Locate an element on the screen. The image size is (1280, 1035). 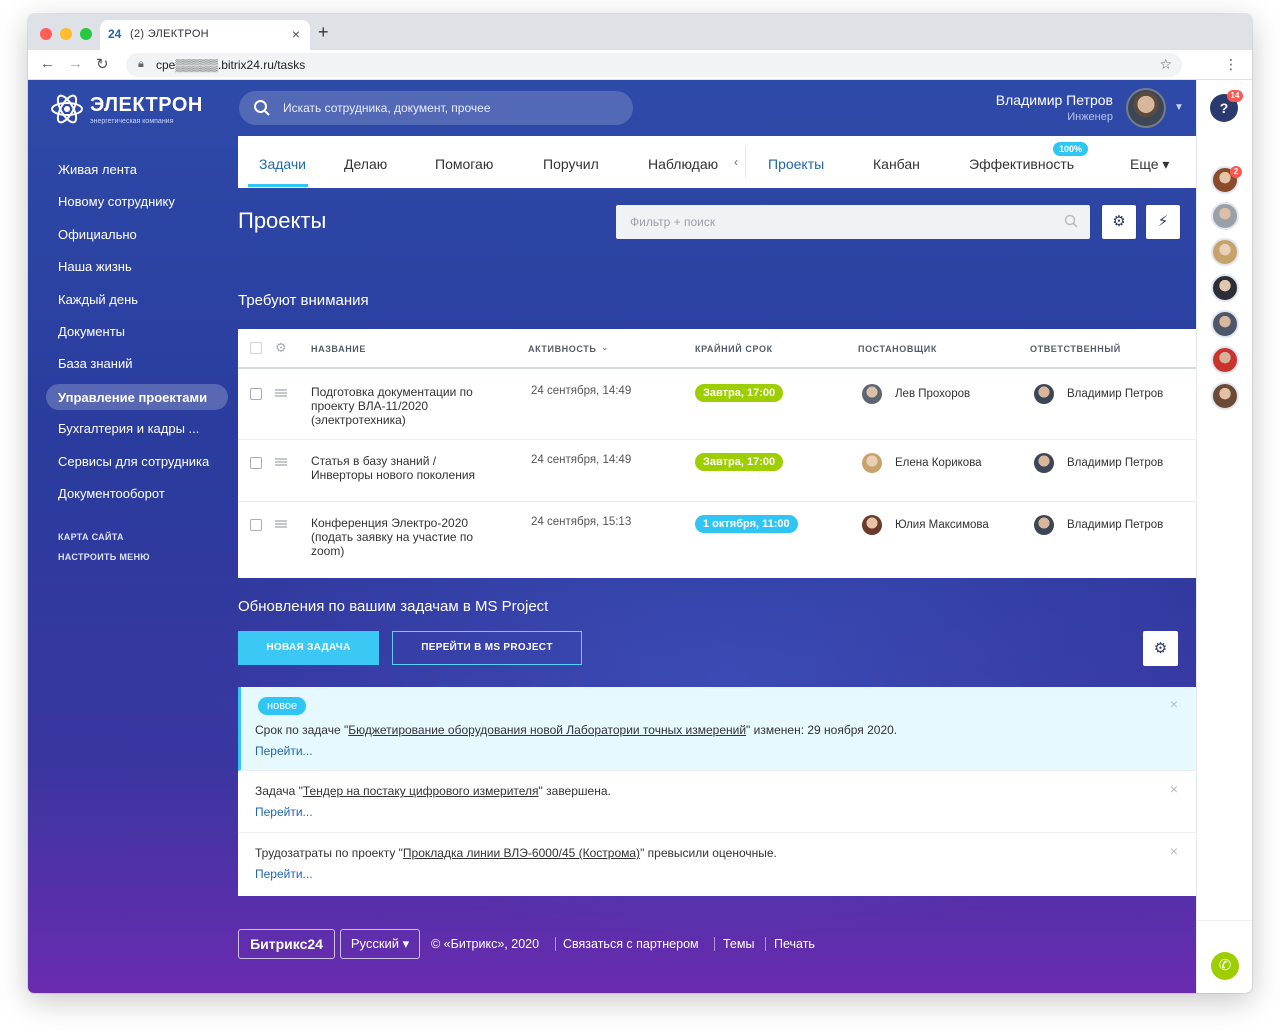
new-tab-button: + is located at coordinates (323, 32).